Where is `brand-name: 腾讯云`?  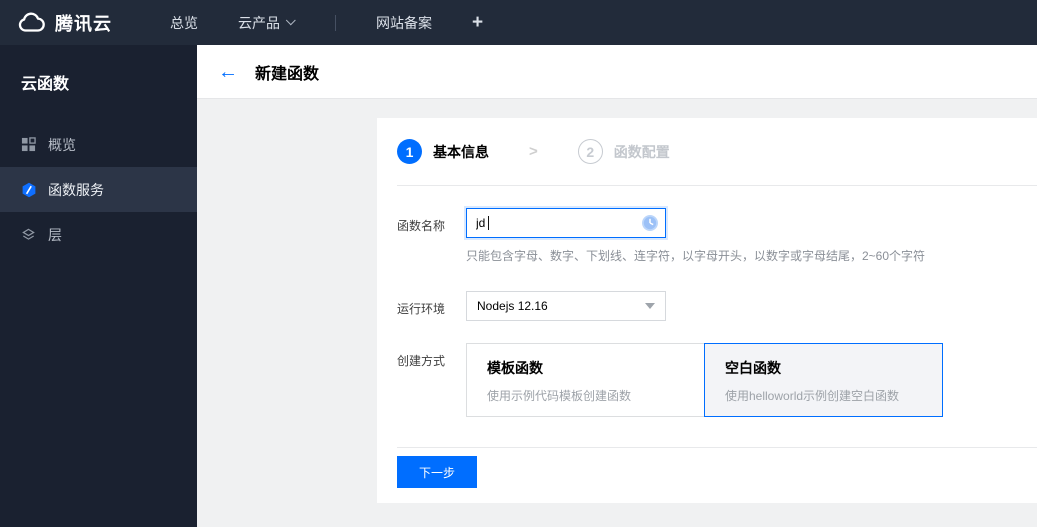
brand-name: 腾讯云 is located at coordinates (83, 23).